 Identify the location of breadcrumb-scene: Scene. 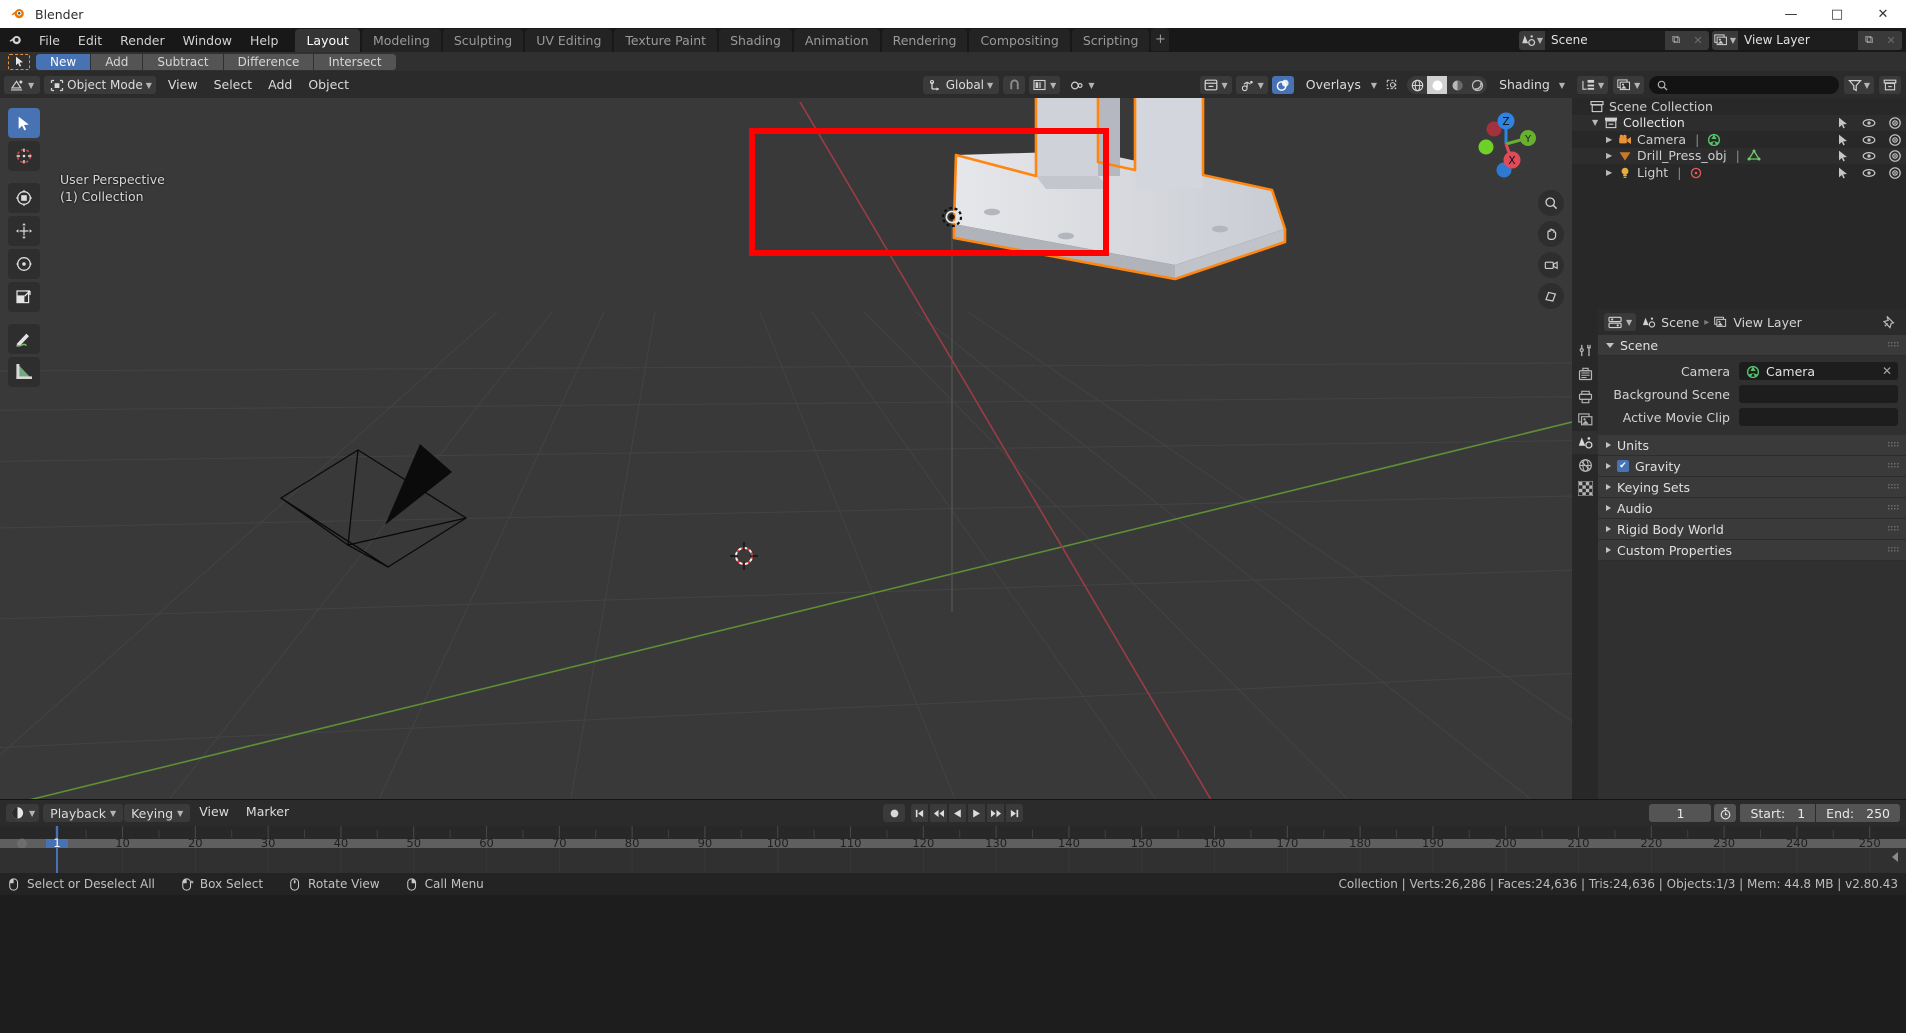
(1680, 322).